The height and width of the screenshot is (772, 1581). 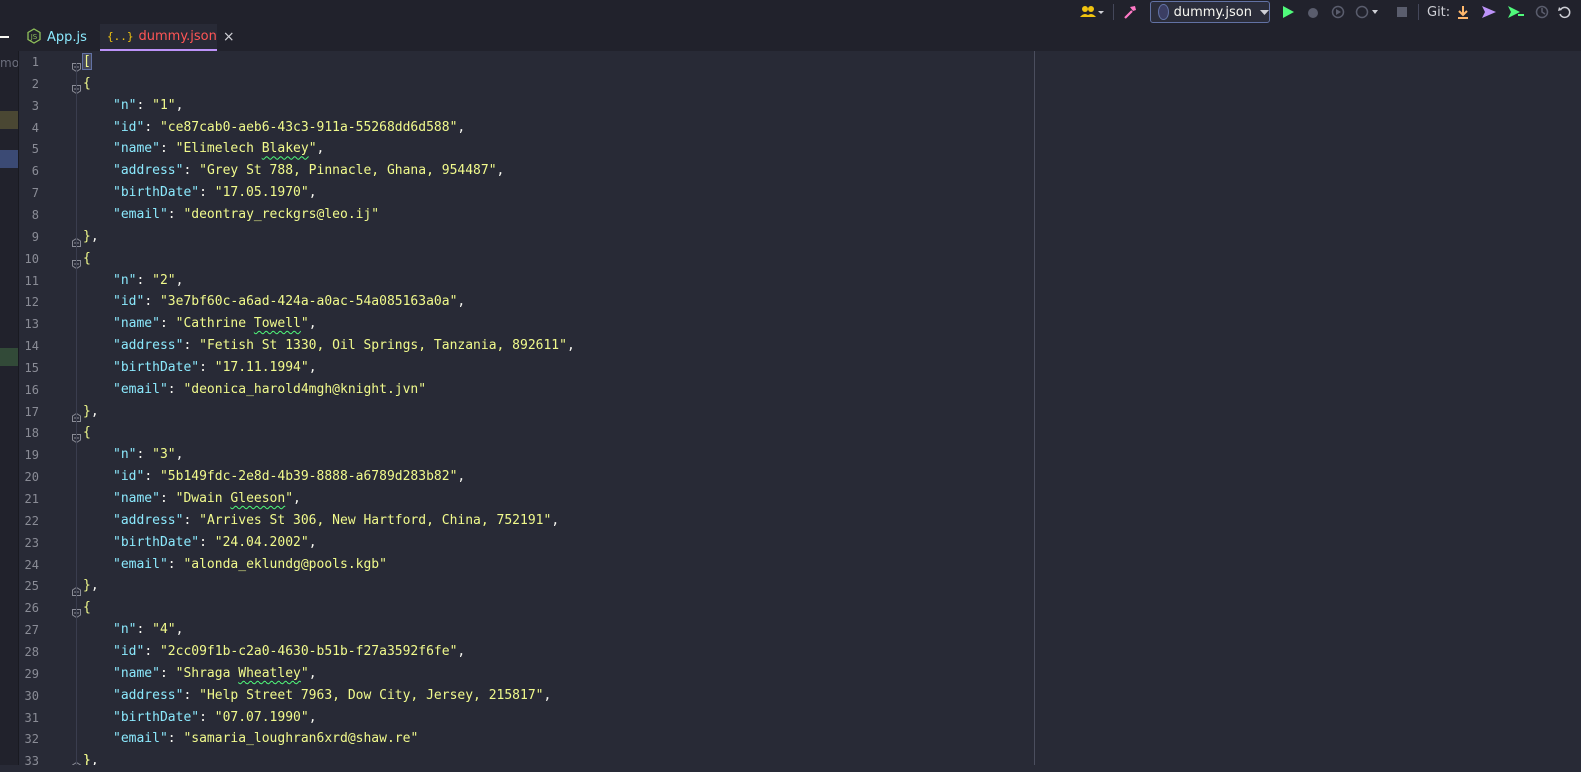 What do you see at coordinates (1288, 12) in the screenshot?
I see `run-icon` at bounding box center [1288, 12].